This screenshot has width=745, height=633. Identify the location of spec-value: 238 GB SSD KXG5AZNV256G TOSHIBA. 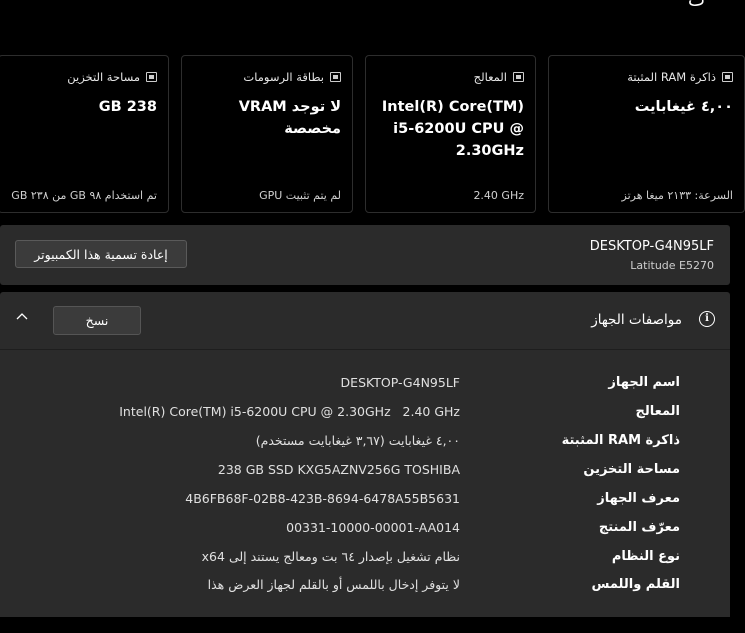
(338, 469).